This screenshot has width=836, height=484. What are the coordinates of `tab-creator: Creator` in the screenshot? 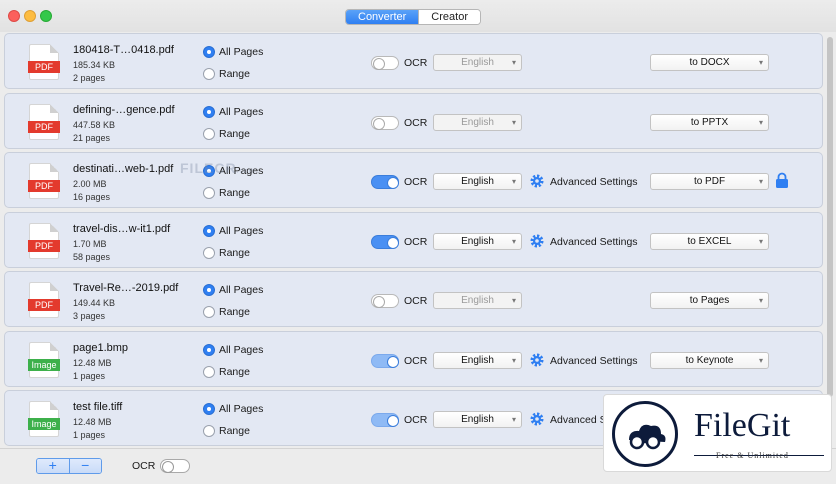 It's located at (449, 17).